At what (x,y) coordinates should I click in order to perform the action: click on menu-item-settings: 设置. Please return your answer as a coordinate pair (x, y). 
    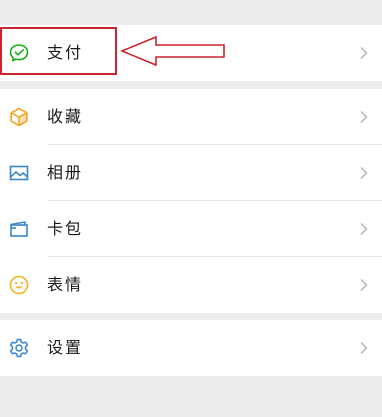
    Looking at the image, I should click on (191, 348).